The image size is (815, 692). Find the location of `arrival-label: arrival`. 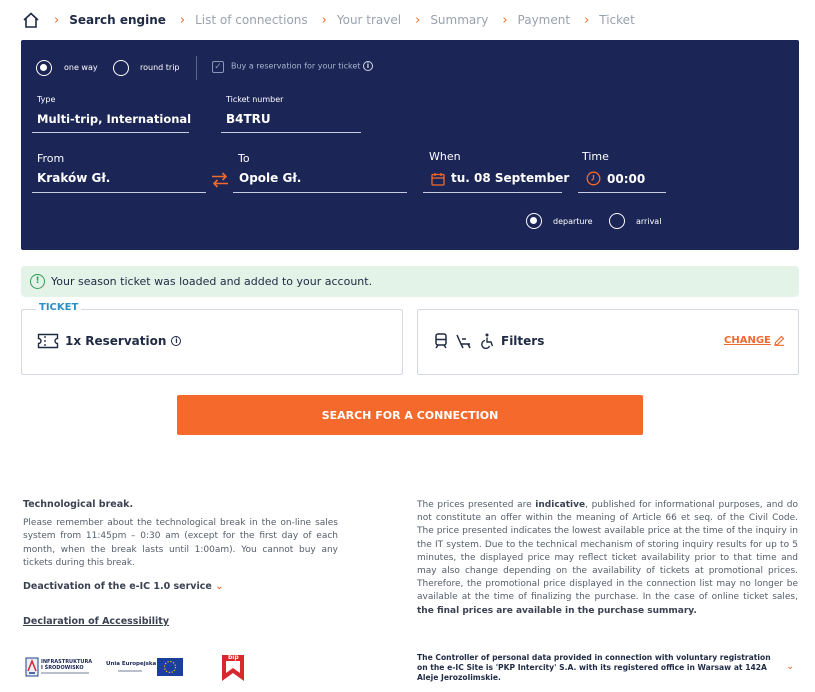

arrival-label: arrival is located at coordinates (648, 221).